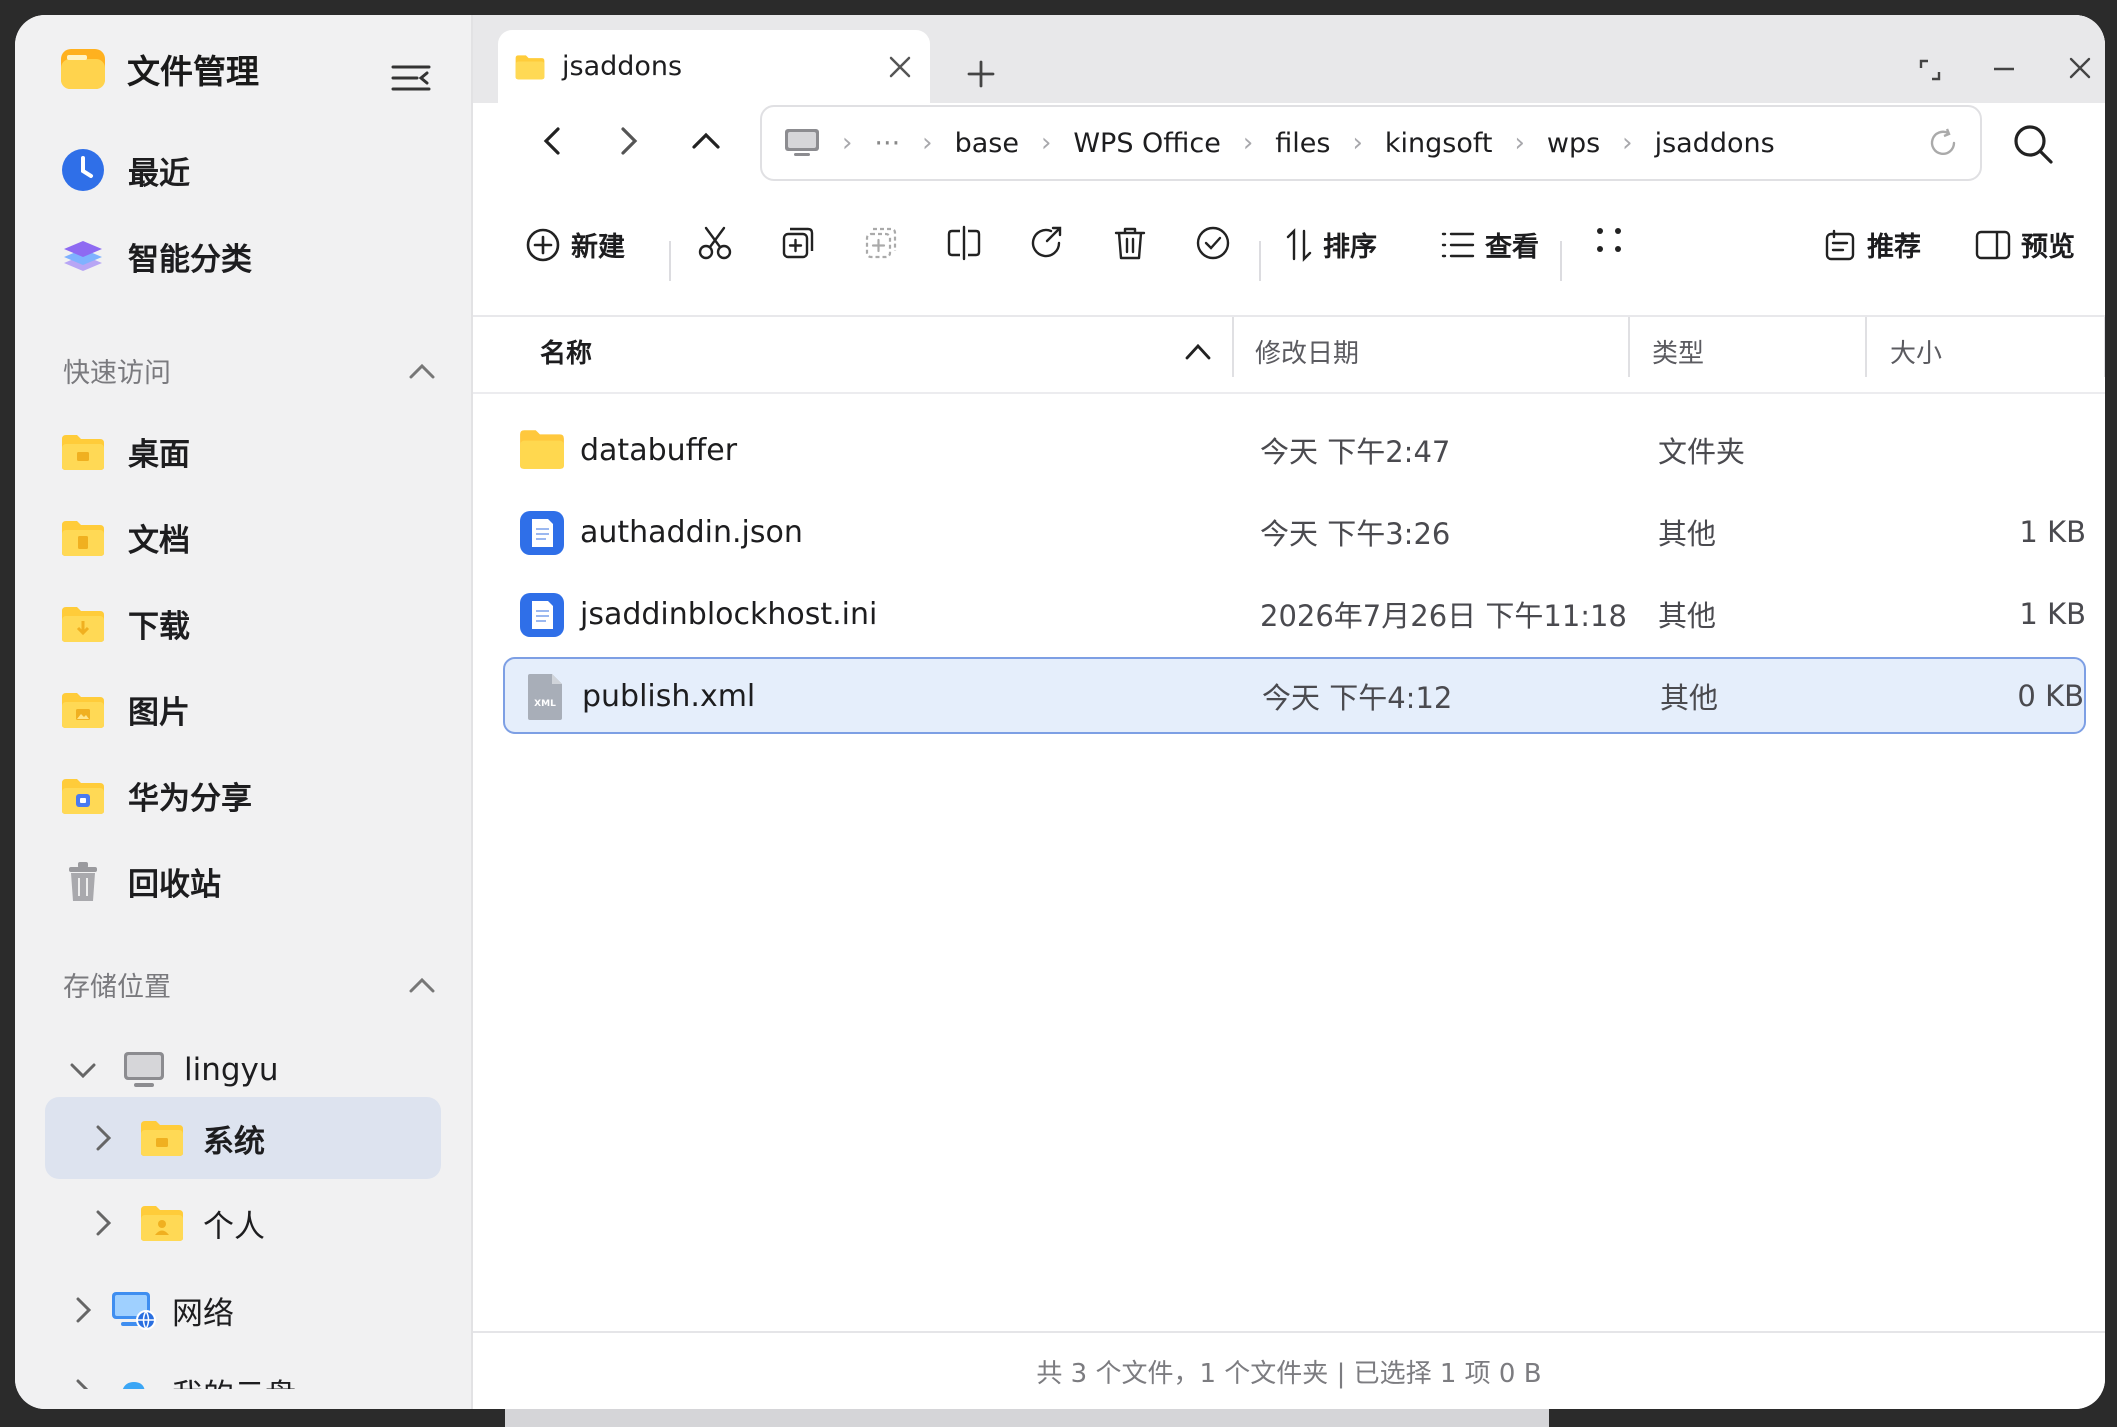 This screenshot has height=1427, width=2117. What do you see at coordinates (1350, 247) in the screenshot?
I see `sort-label: 排序` at bounding box center [1350, 247].